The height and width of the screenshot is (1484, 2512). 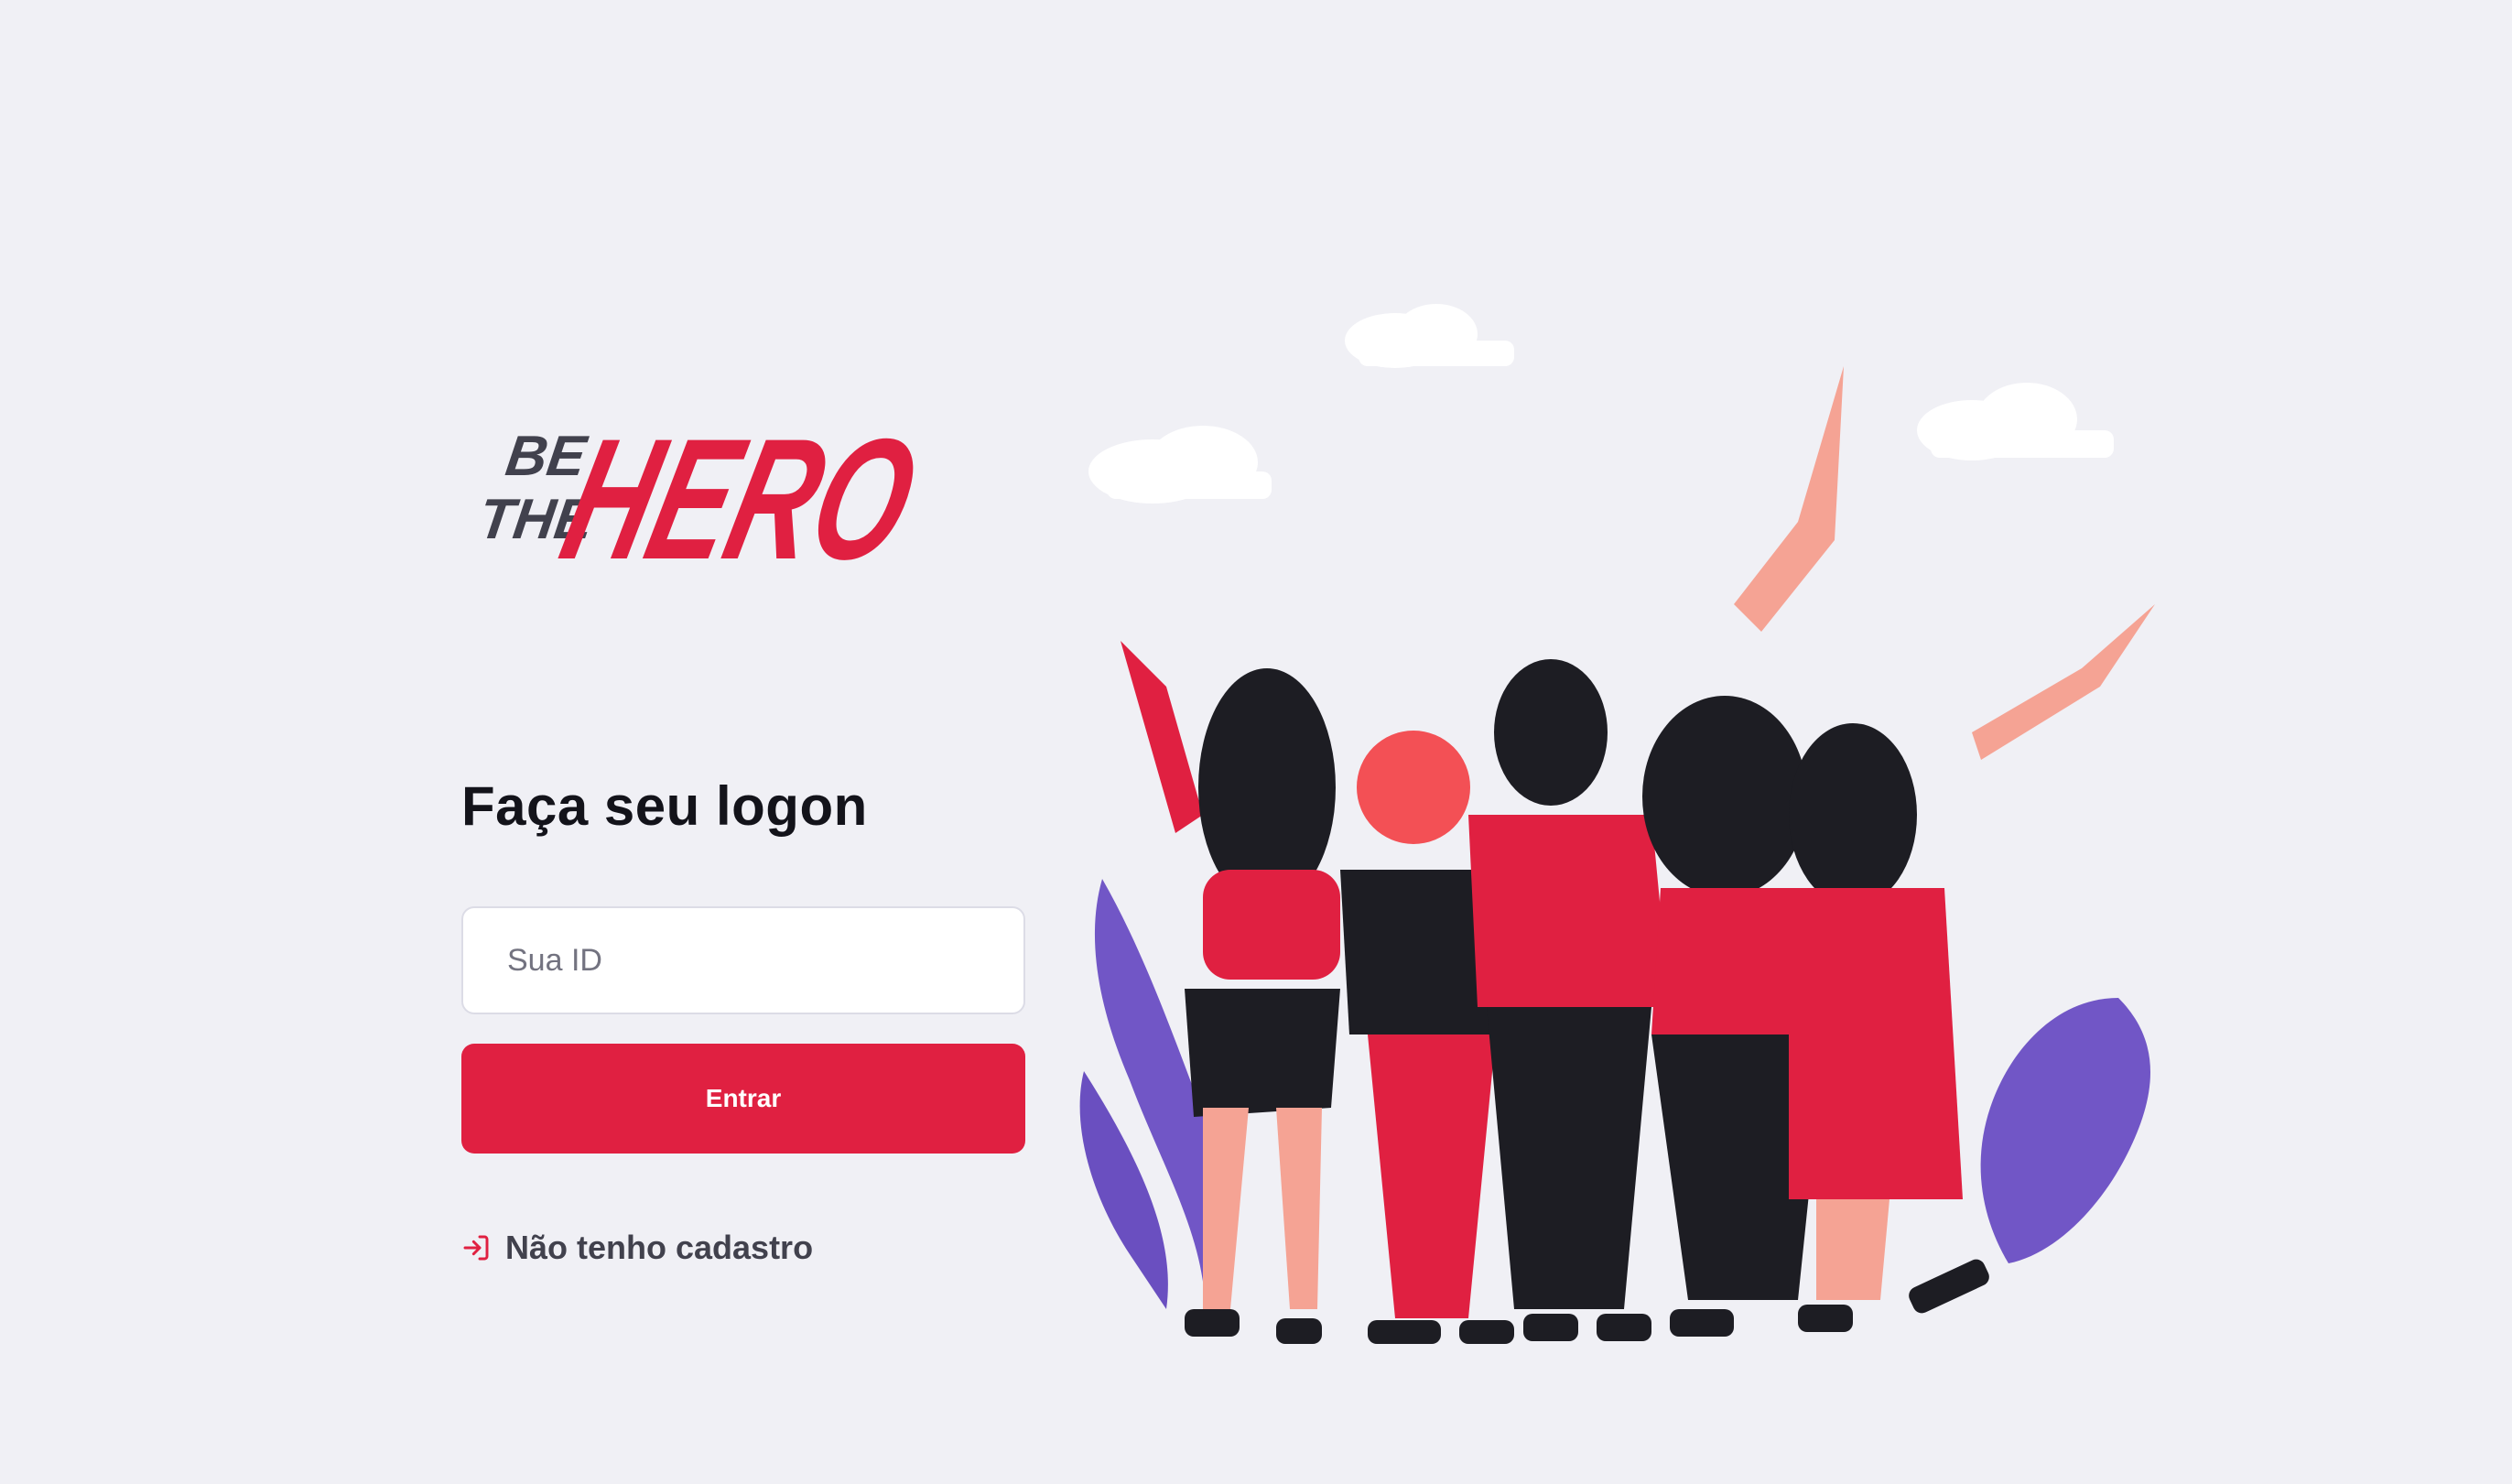 What do you see at coordinates (476, 1248) in the screenshot?
I see `log-in-icon` at bounding box center [476, 1248].